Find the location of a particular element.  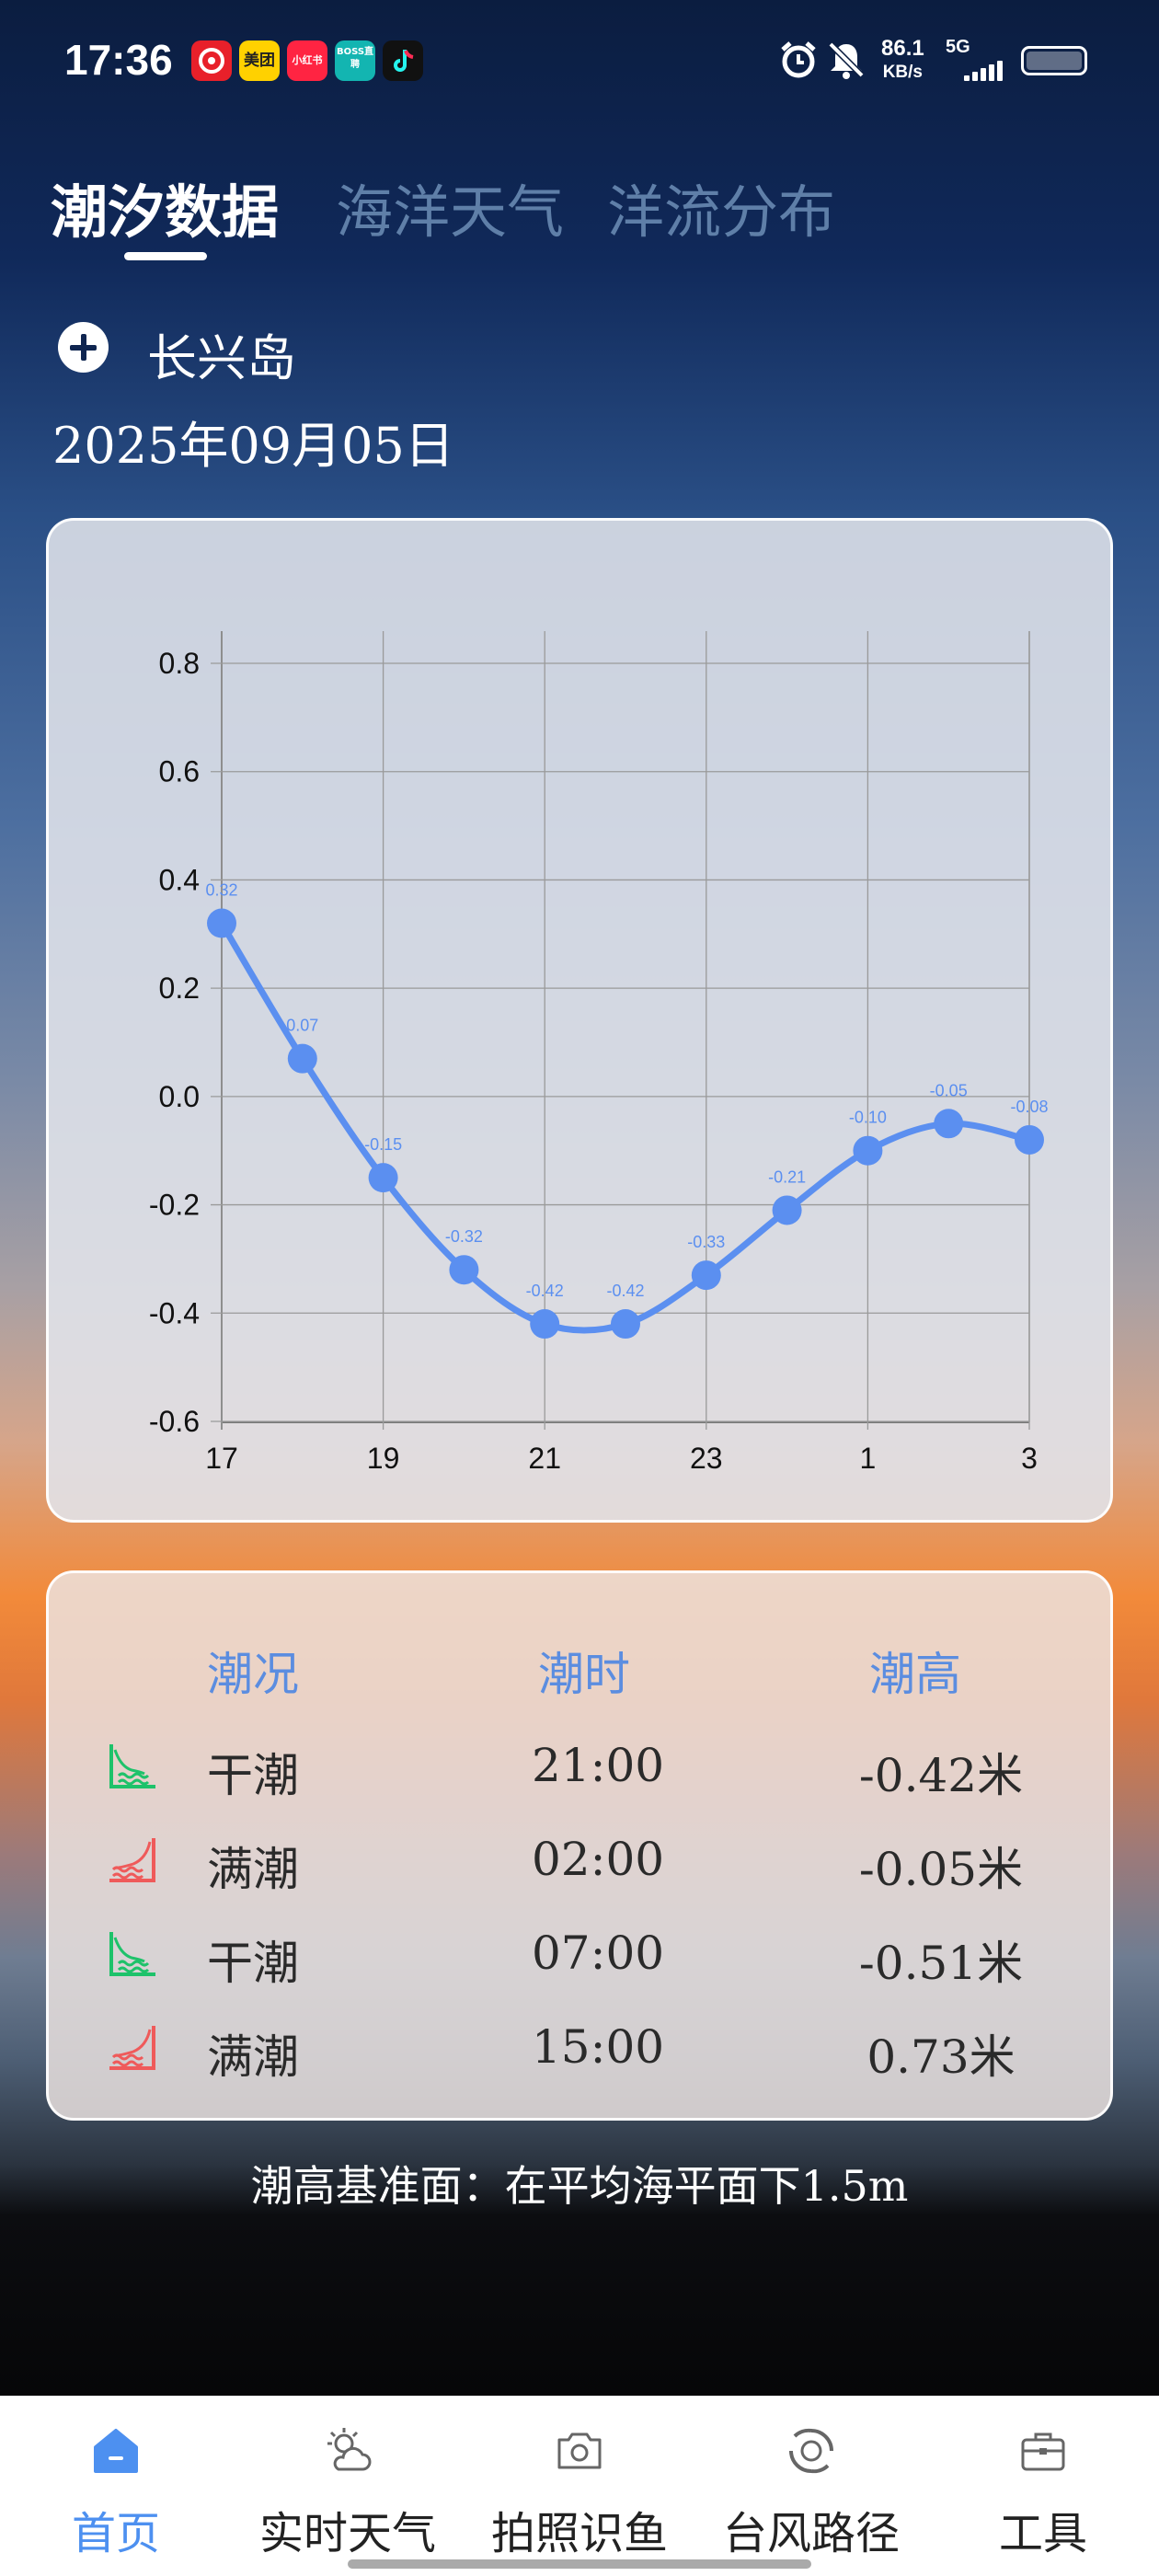

x-tick-label: 17 is located at coordinates (221, 1458).